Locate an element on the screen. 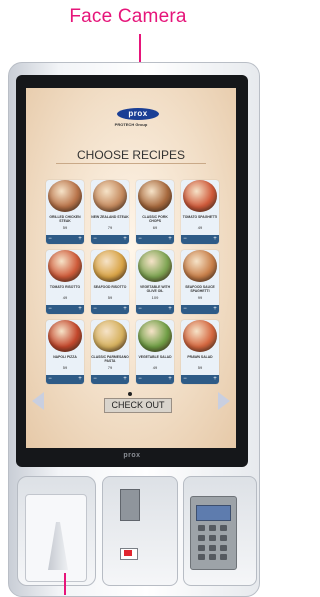  recipe-name: SEAFOOD RISOTTO is located at coordinates (110, 287).